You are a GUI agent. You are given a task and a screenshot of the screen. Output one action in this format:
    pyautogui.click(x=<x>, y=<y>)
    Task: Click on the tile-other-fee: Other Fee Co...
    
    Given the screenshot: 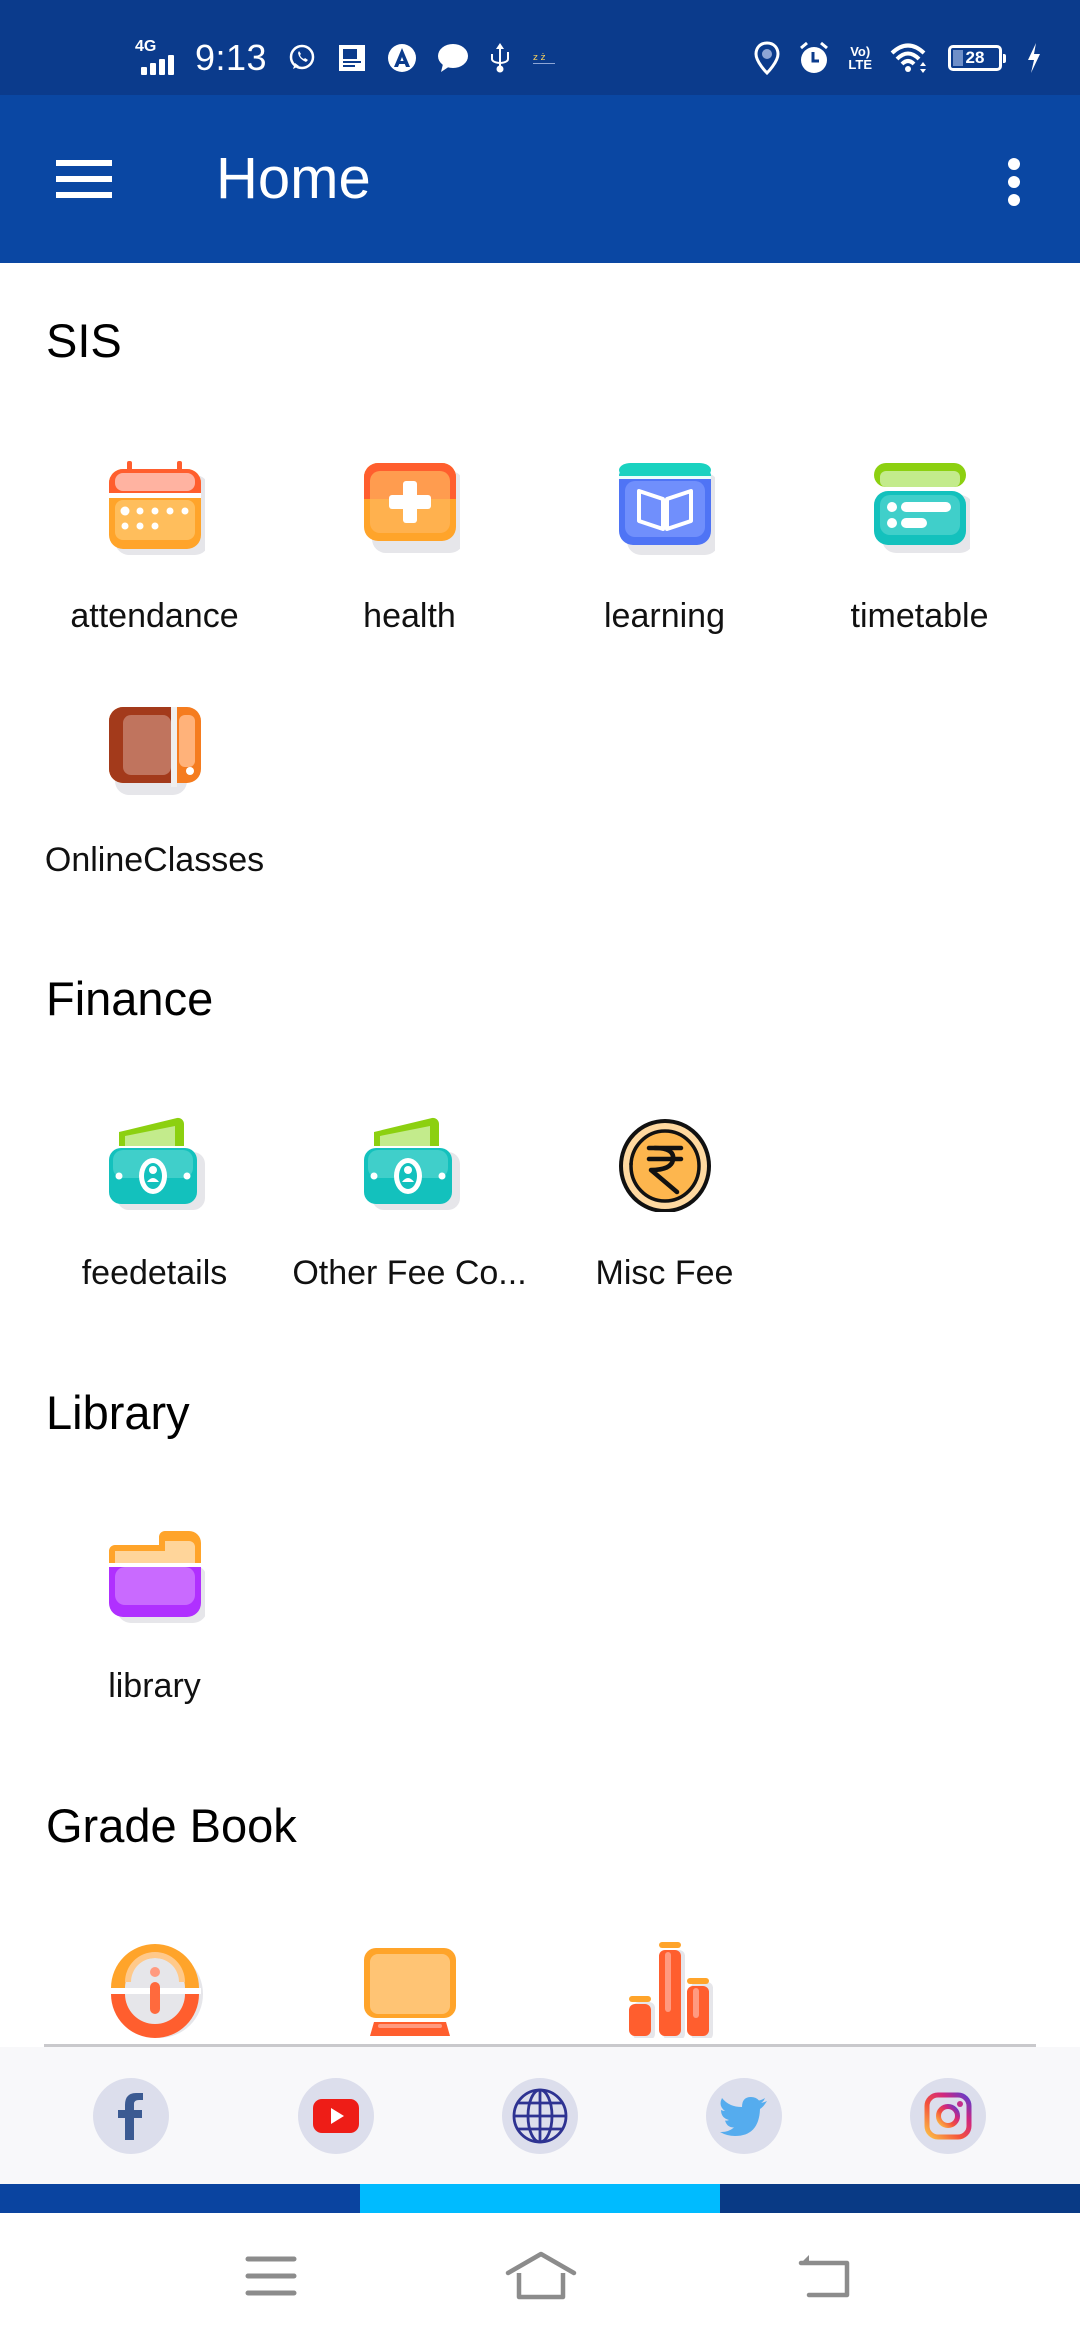 What is the action you would take?
    pyautogui.click(x=409, y=1221)
    